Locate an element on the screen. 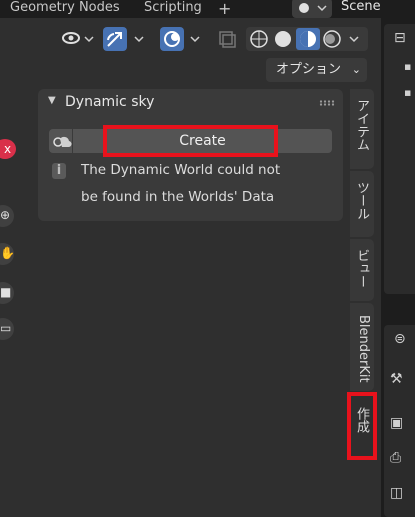 The image size is (415, 517). visibility-icon is located at coordinates (78, 38).